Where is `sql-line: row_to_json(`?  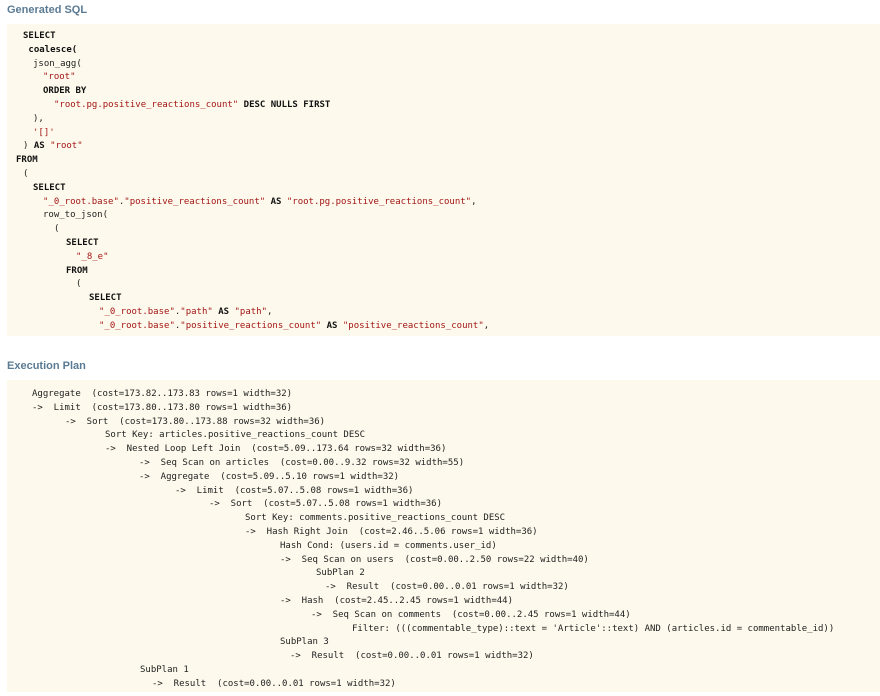 sql-line: row_to_json( is located at coordinates (75, 216).